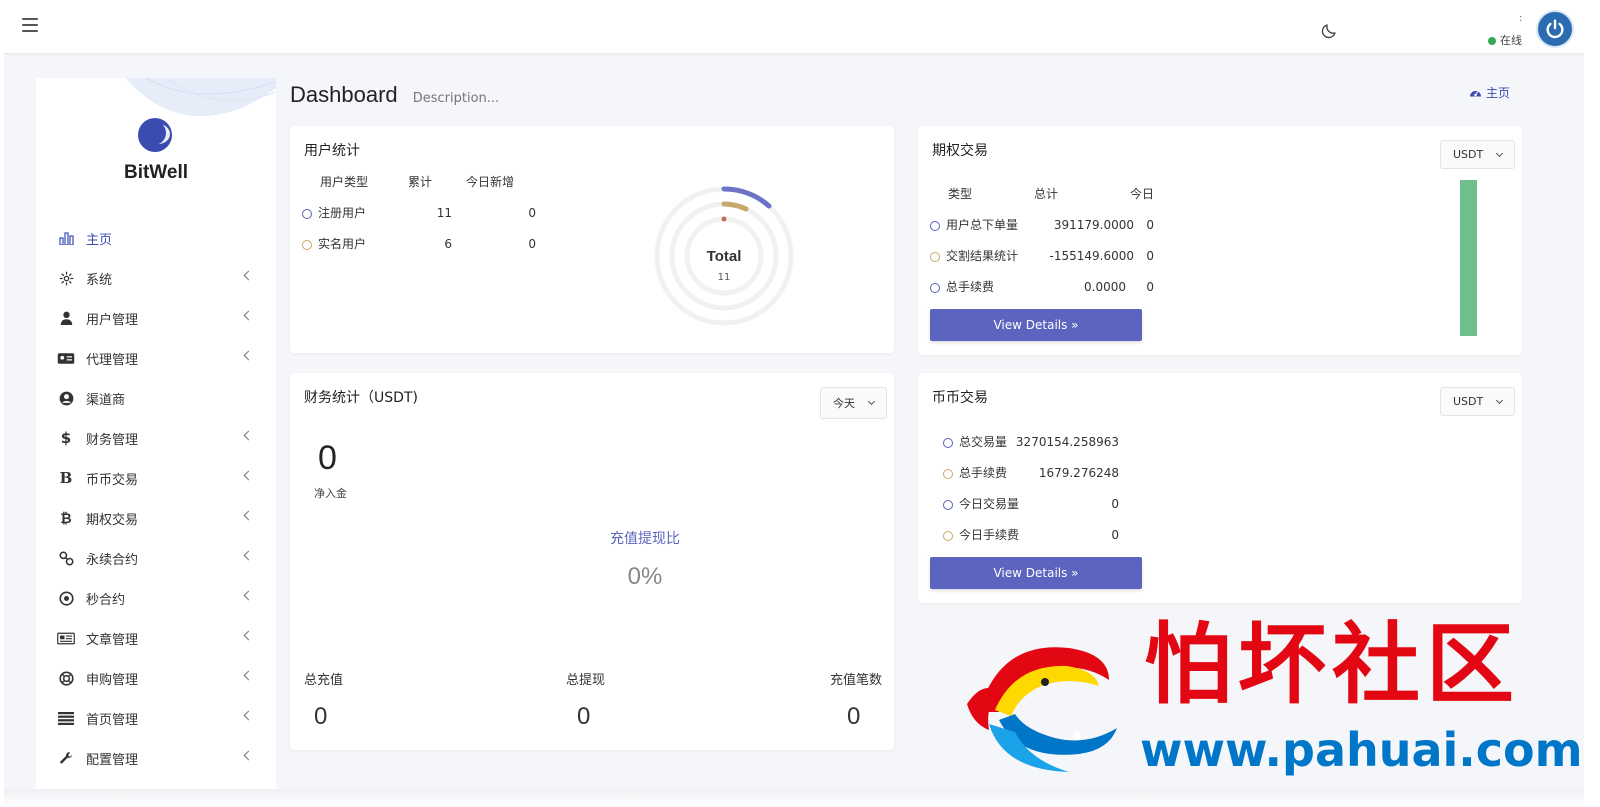  I want to click on spot-currency-select: USDT, so click(1478, 401).